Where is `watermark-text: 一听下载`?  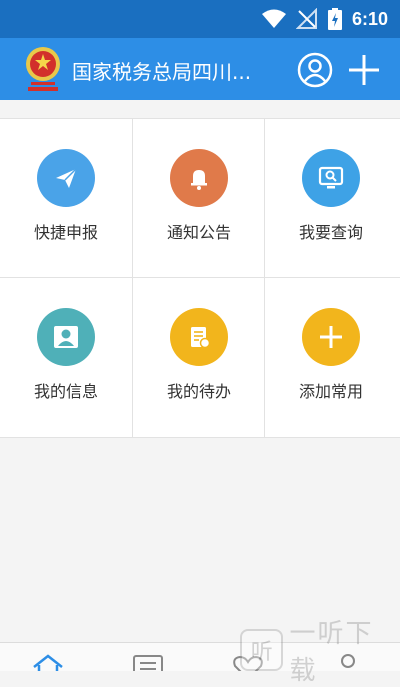 watermark-text: 一听下载 is located at coordinates (331, 652).